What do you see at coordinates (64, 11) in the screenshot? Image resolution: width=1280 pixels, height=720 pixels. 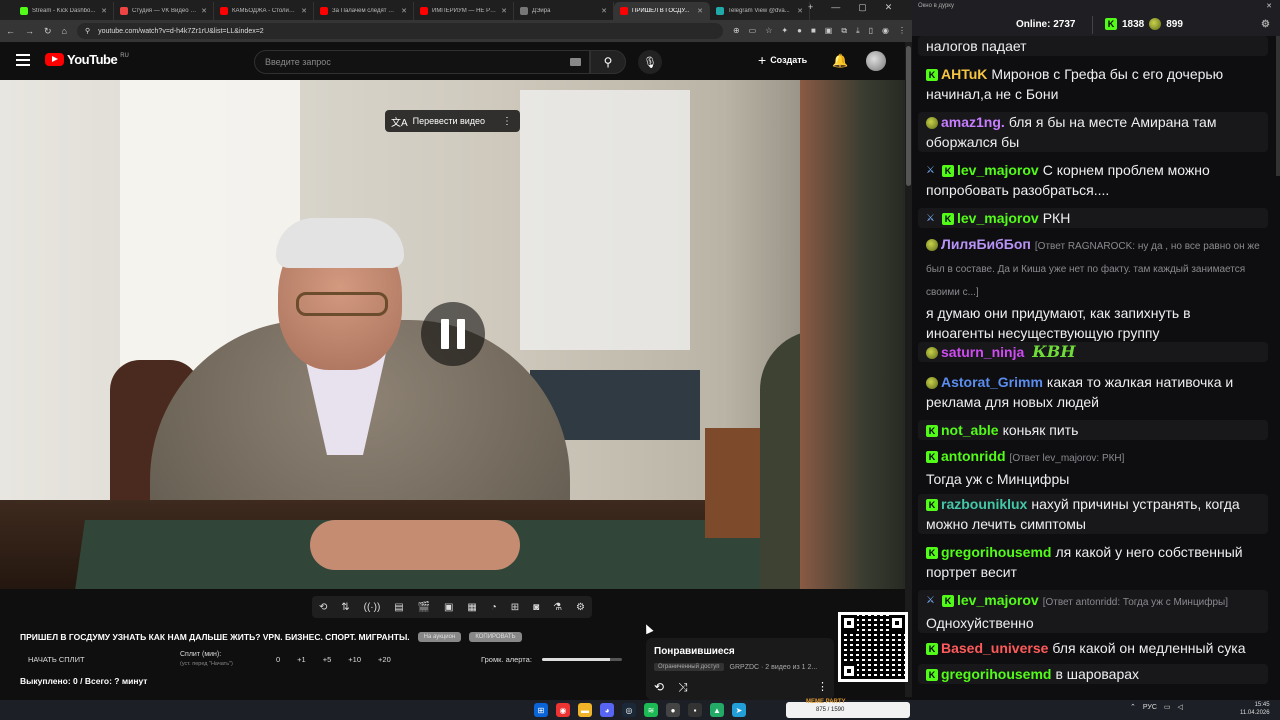 I see `browser-tab: Stream - Kick Dashbo... ✕` at bounding box center [64, 11].